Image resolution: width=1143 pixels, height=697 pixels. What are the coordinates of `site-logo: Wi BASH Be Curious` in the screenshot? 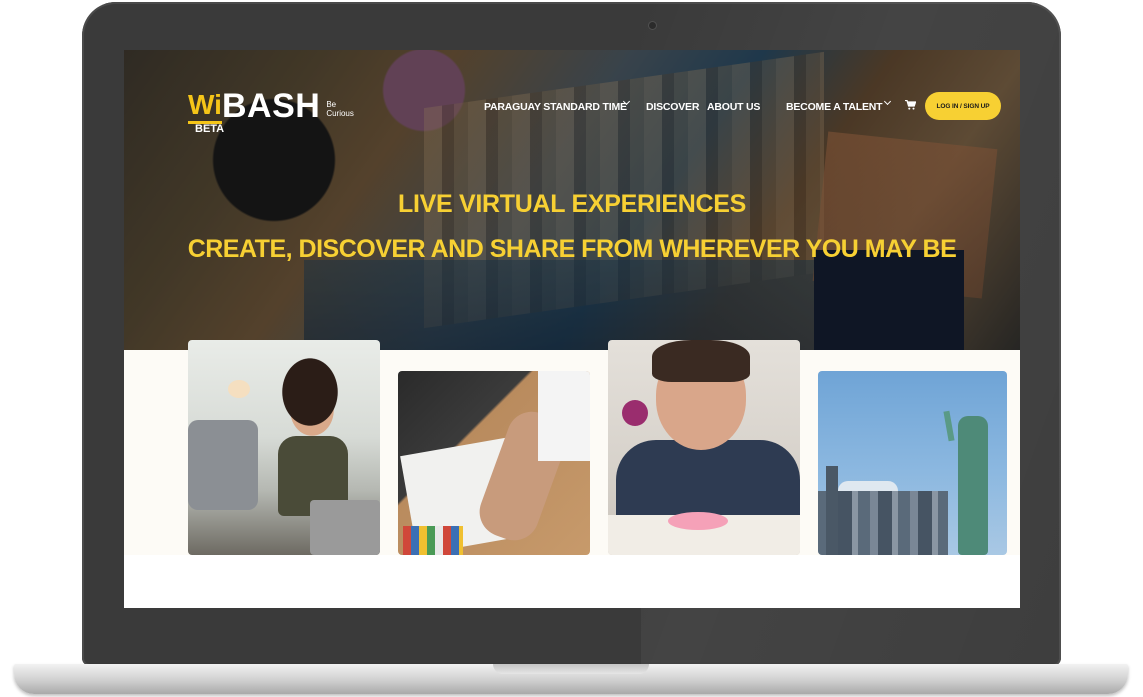 It's located at (273, 104).